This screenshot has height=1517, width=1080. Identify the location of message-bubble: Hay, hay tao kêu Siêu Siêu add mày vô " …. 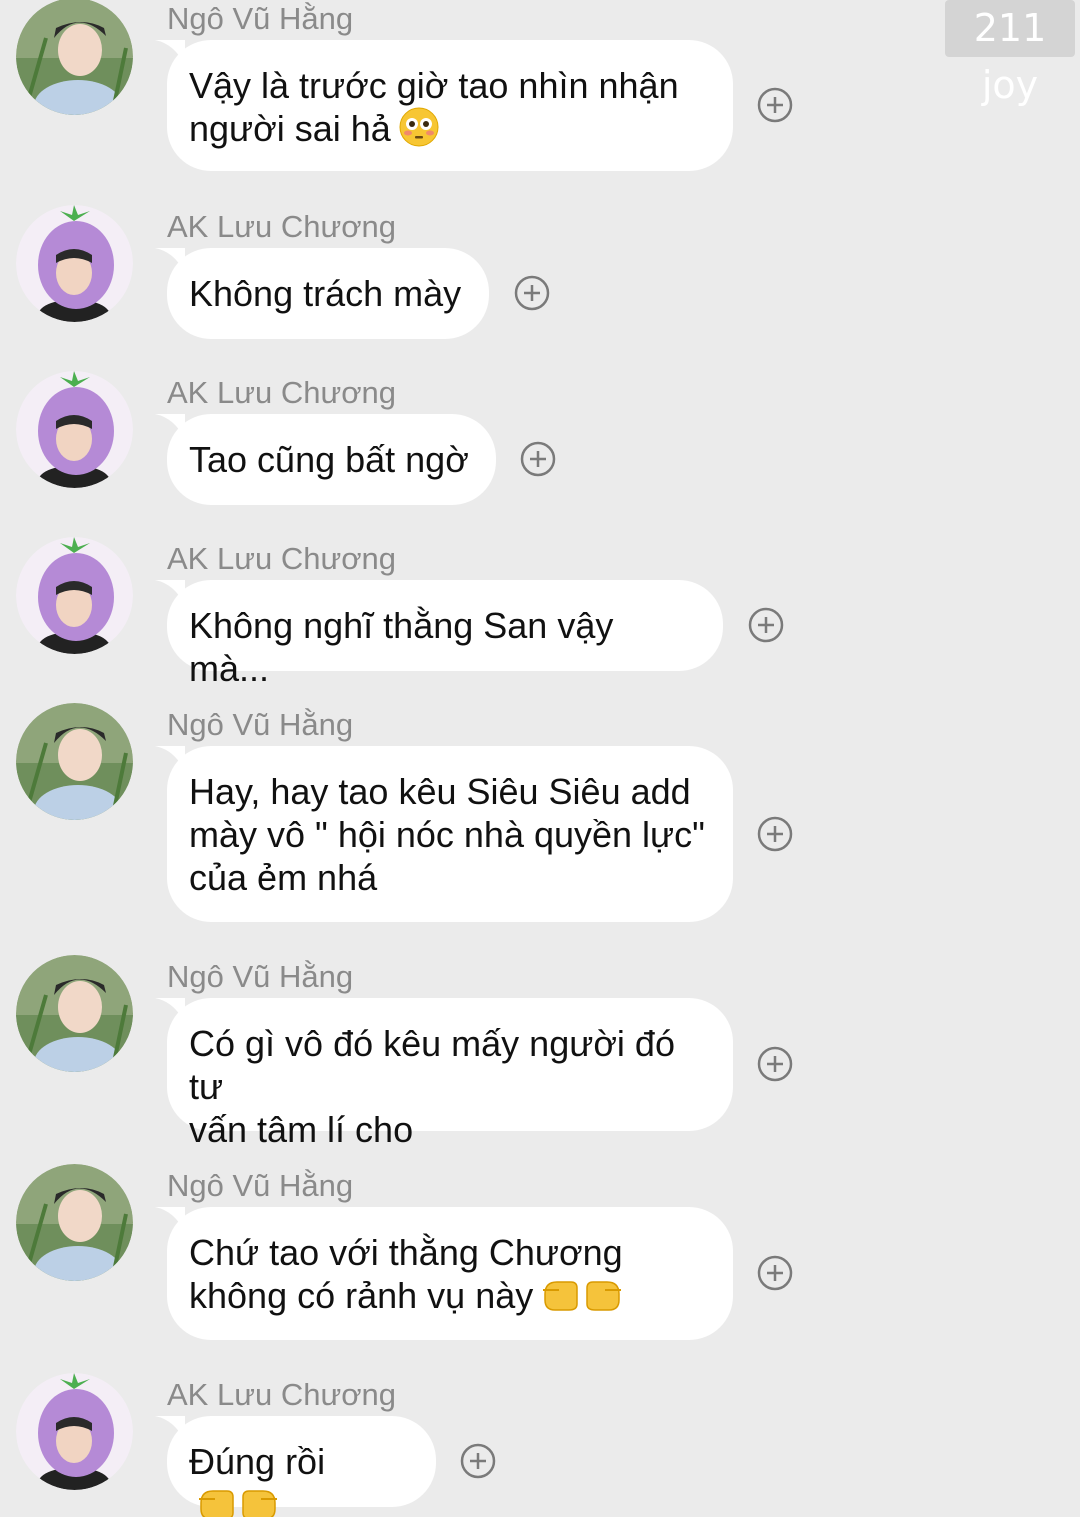
(444, 834).